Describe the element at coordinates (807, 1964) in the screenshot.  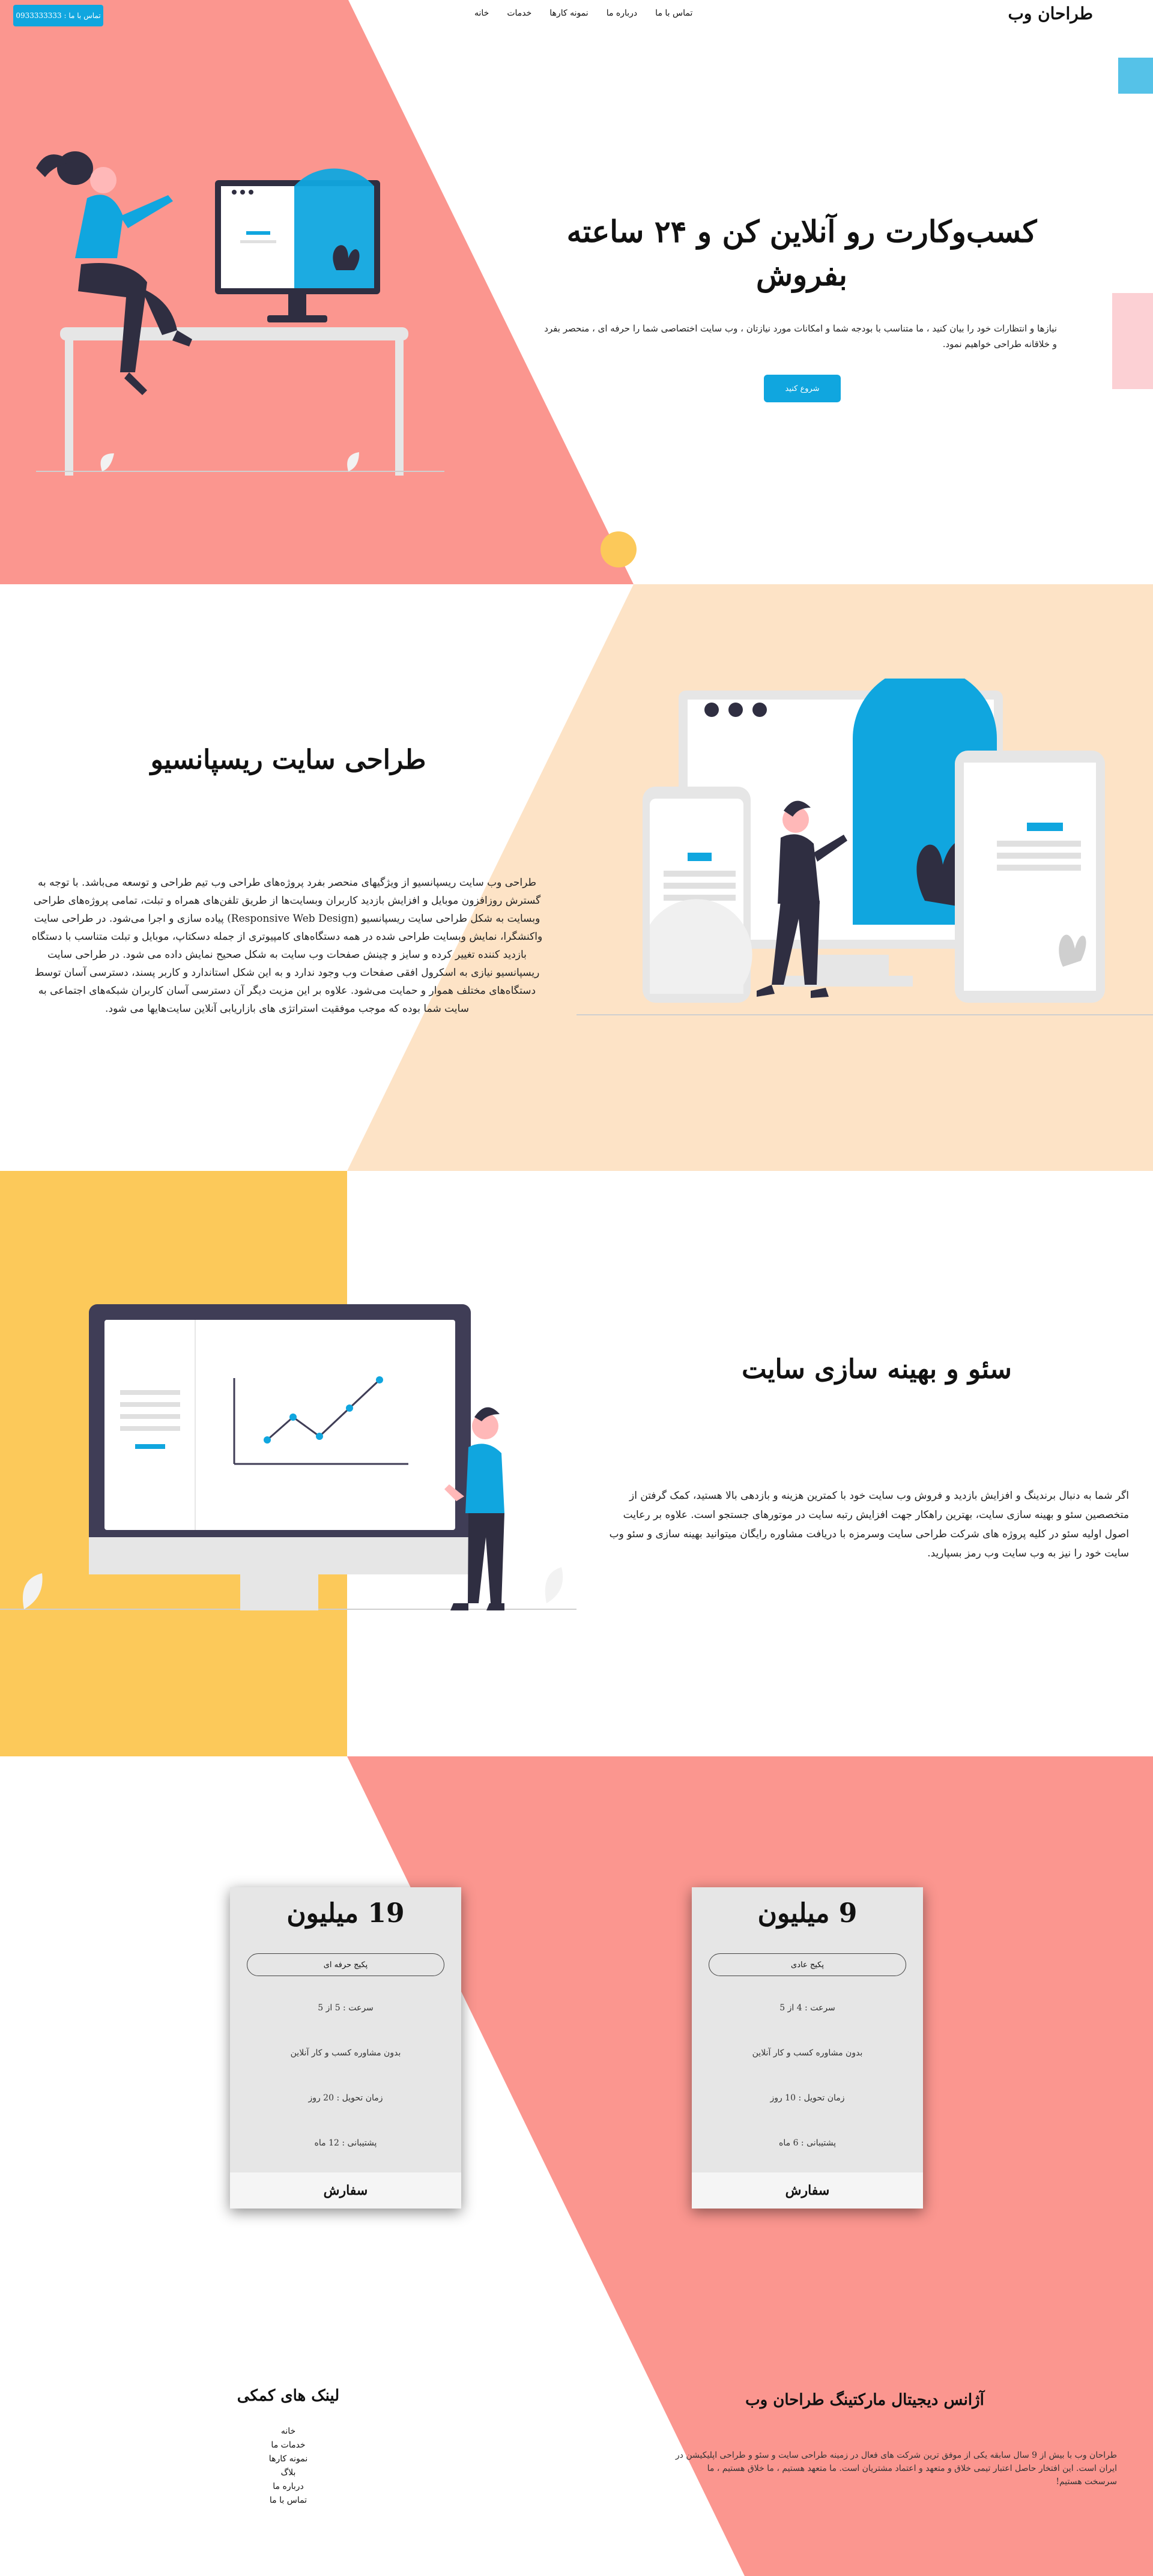
I see `plan-name: پکیج عادی` at that location.